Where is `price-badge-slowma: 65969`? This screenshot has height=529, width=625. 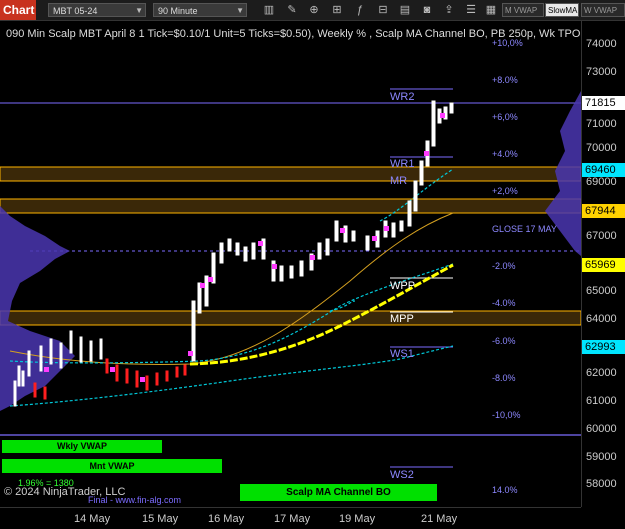
price-badge-slowma: 65969 is located at coordinates (603, 265).